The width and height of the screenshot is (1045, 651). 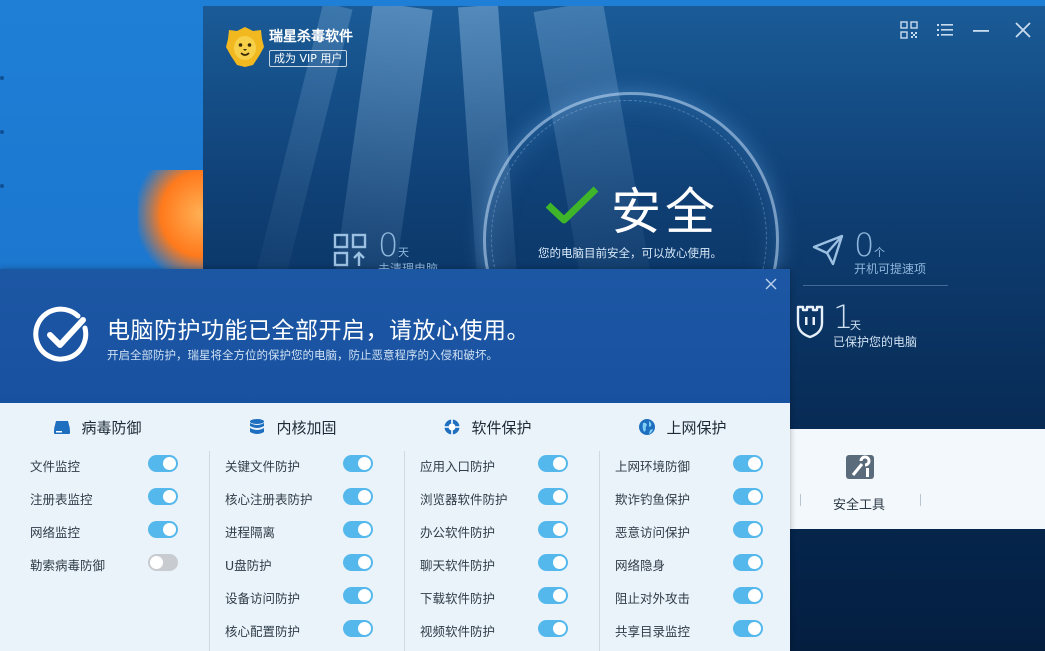 What do you see at coordinates (55, 466) in the screenshot?
I see `item-label: 文件监控` at bounding box center [55, 466].